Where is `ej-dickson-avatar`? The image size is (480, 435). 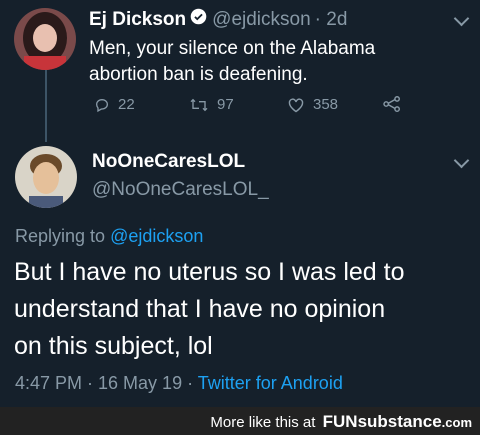
ej-dickson-avatar is located at coordinates (45, 39).